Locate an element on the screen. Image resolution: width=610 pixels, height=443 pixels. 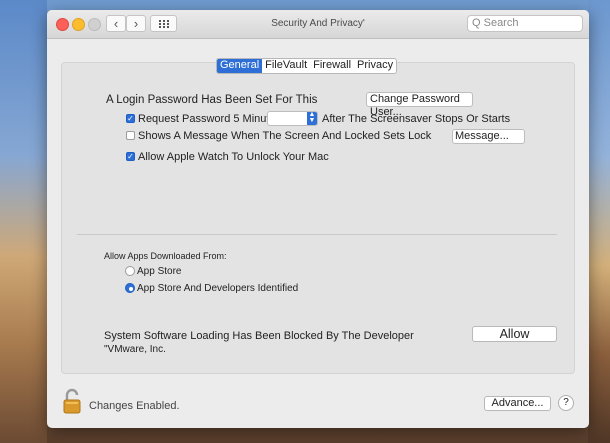
app-store-radio is located at coordinates (130, 271).